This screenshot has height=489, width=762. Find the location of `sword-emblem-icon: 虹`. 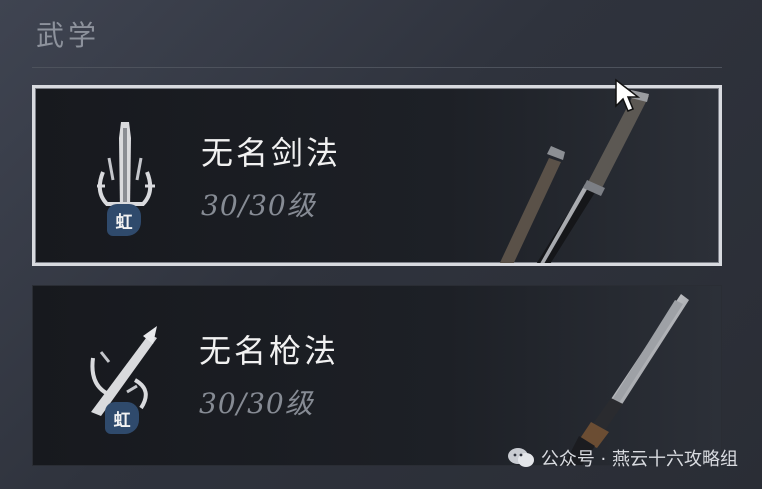

sword-emblem-icon: 虹 is located at coordinates (125, 179).